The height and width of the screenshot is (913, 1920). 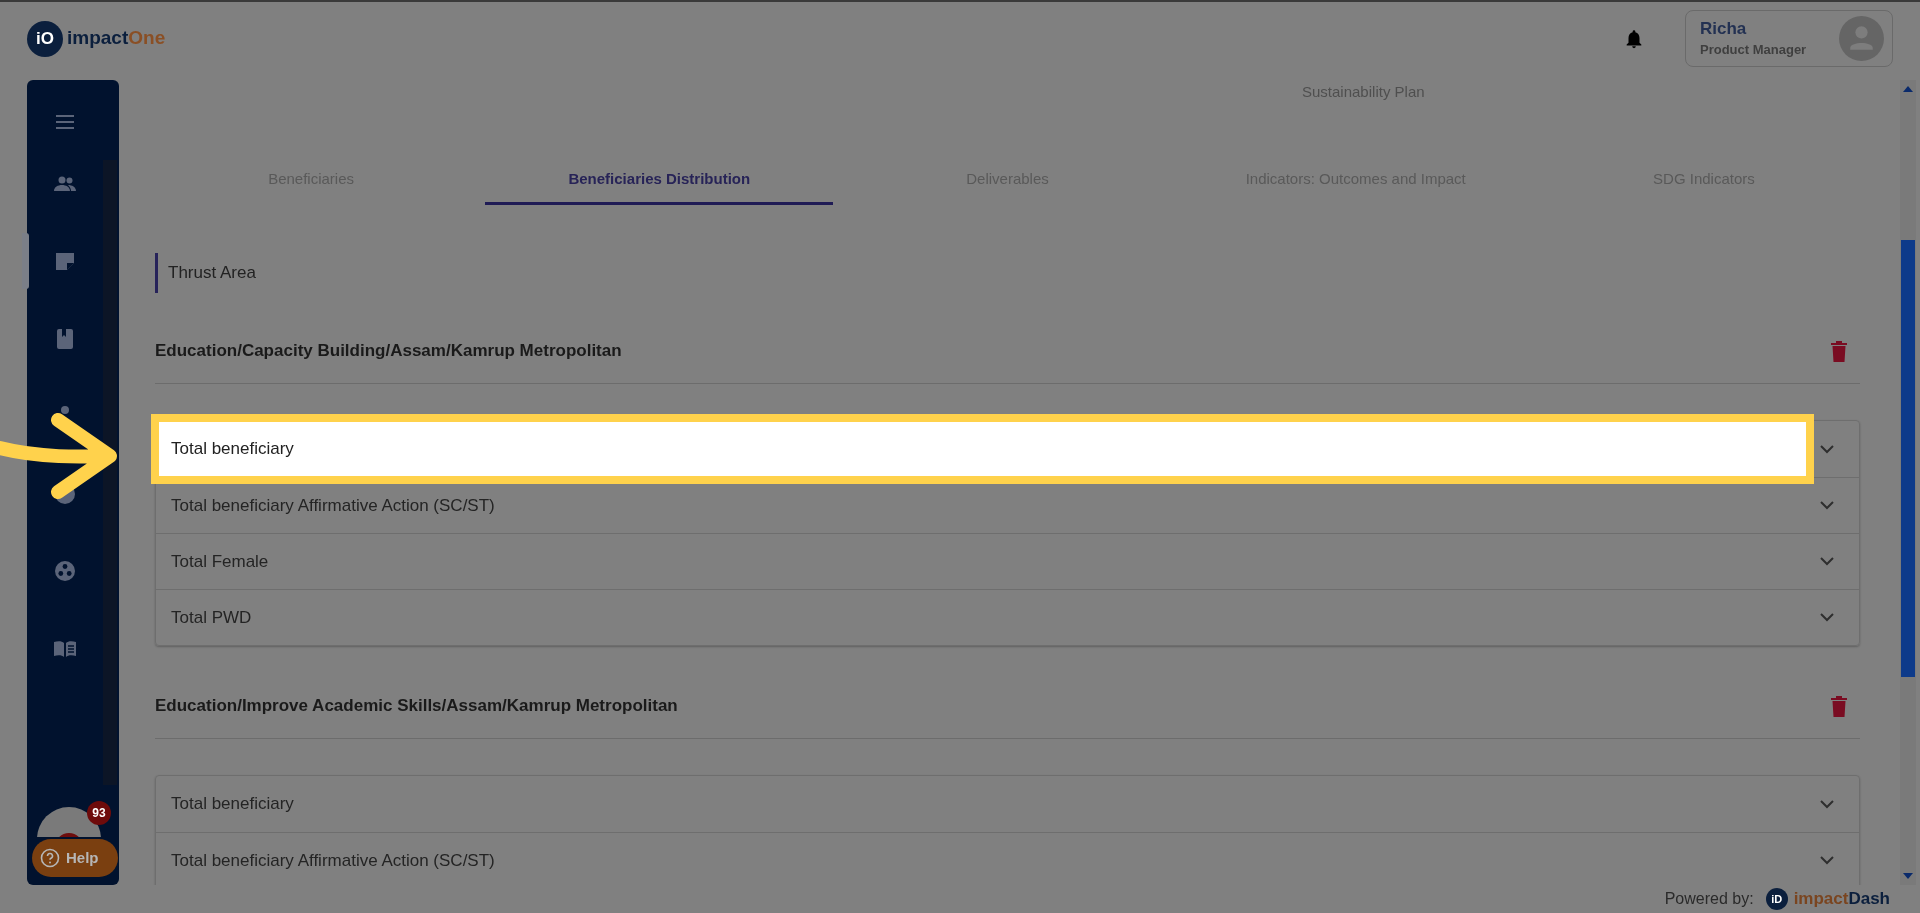 What do you see at coordinates (1709, 899) in the screenshot?
I see `powered-by-label: Powered by:` at bounding box center [1709, 899].